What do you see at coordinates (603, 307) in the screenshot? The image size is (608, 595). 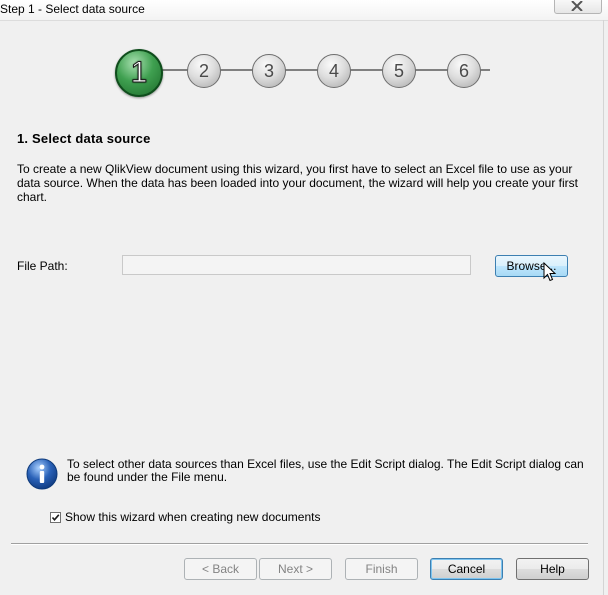 I see `window-frame-edge` at bounding box center [603, 307].